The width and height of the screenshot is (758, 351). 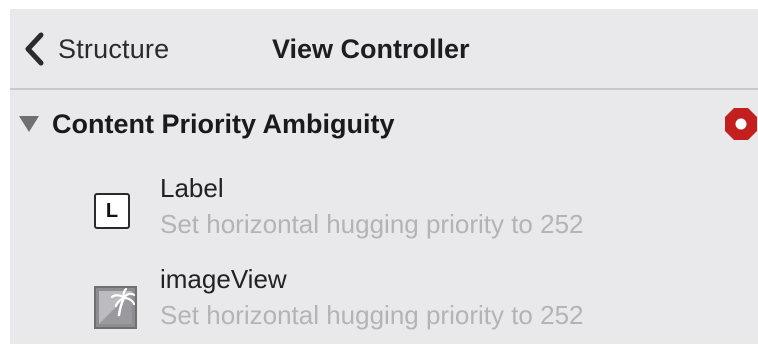 I want to click on label-icon: L, so click(x=112, y=211).